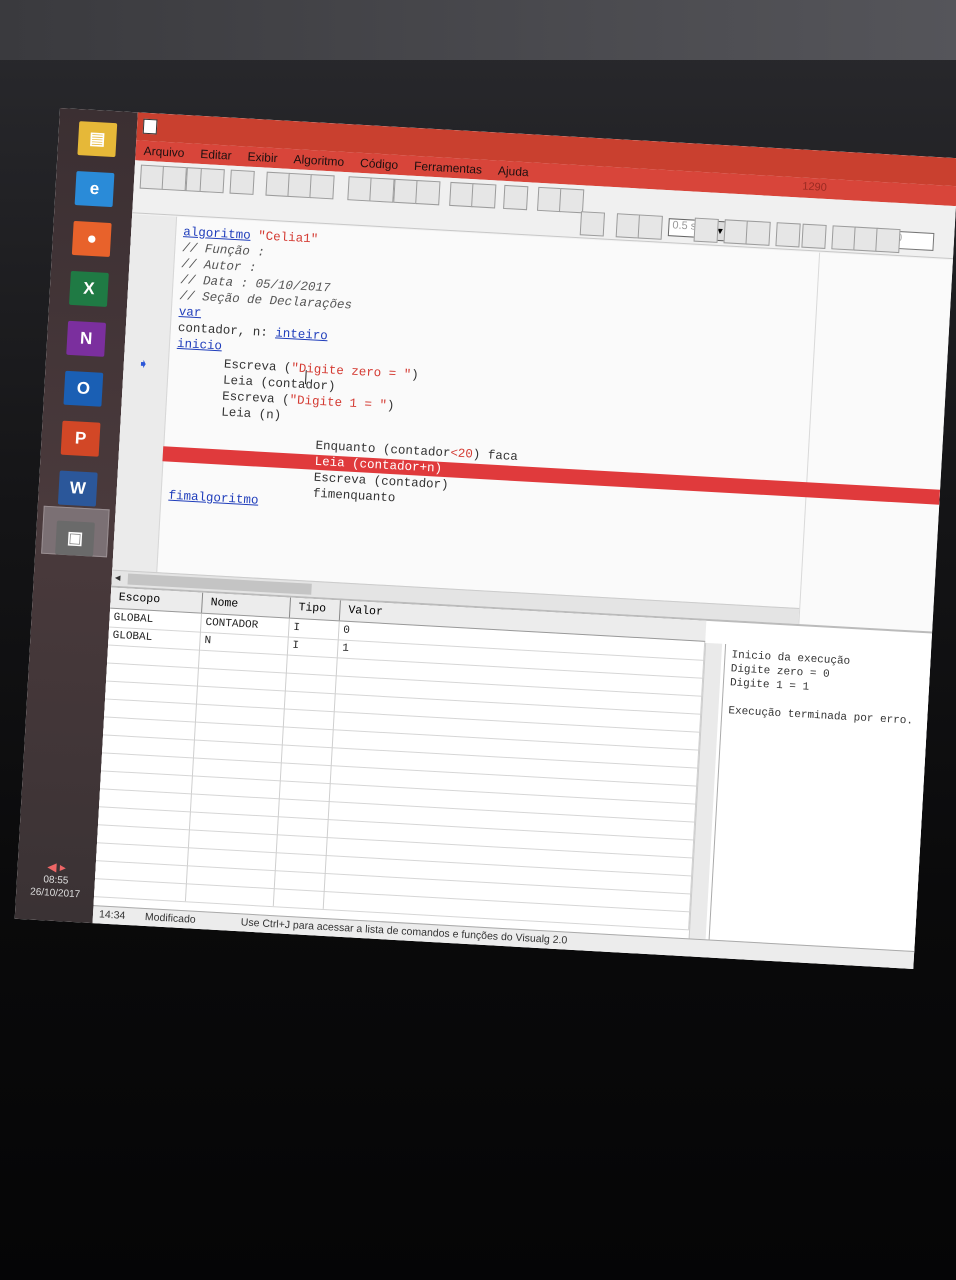 The height and width of the screenshot is (1280, 956). What do you see at coordinates (89, 288) in the screenshot?
I see `excel-icon: X` at bounding box center [89, 288].